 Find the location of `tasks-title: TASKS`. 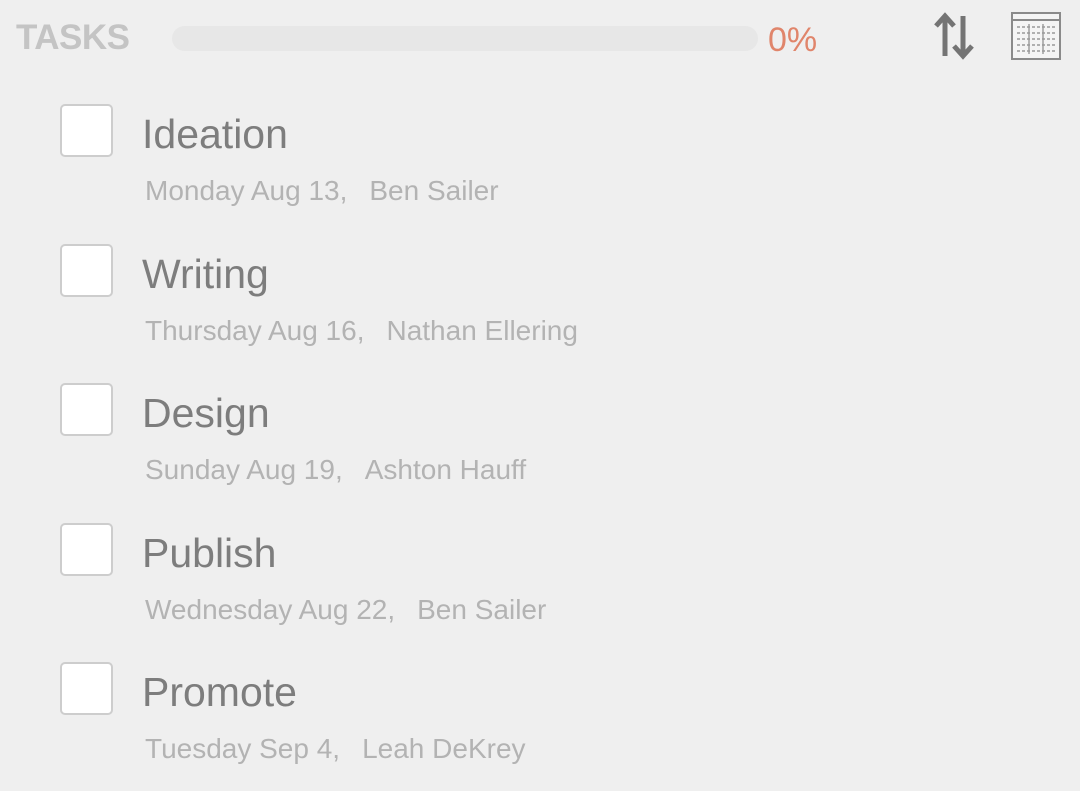

tasks-title: TASKS is located at coordinates (73, 37).